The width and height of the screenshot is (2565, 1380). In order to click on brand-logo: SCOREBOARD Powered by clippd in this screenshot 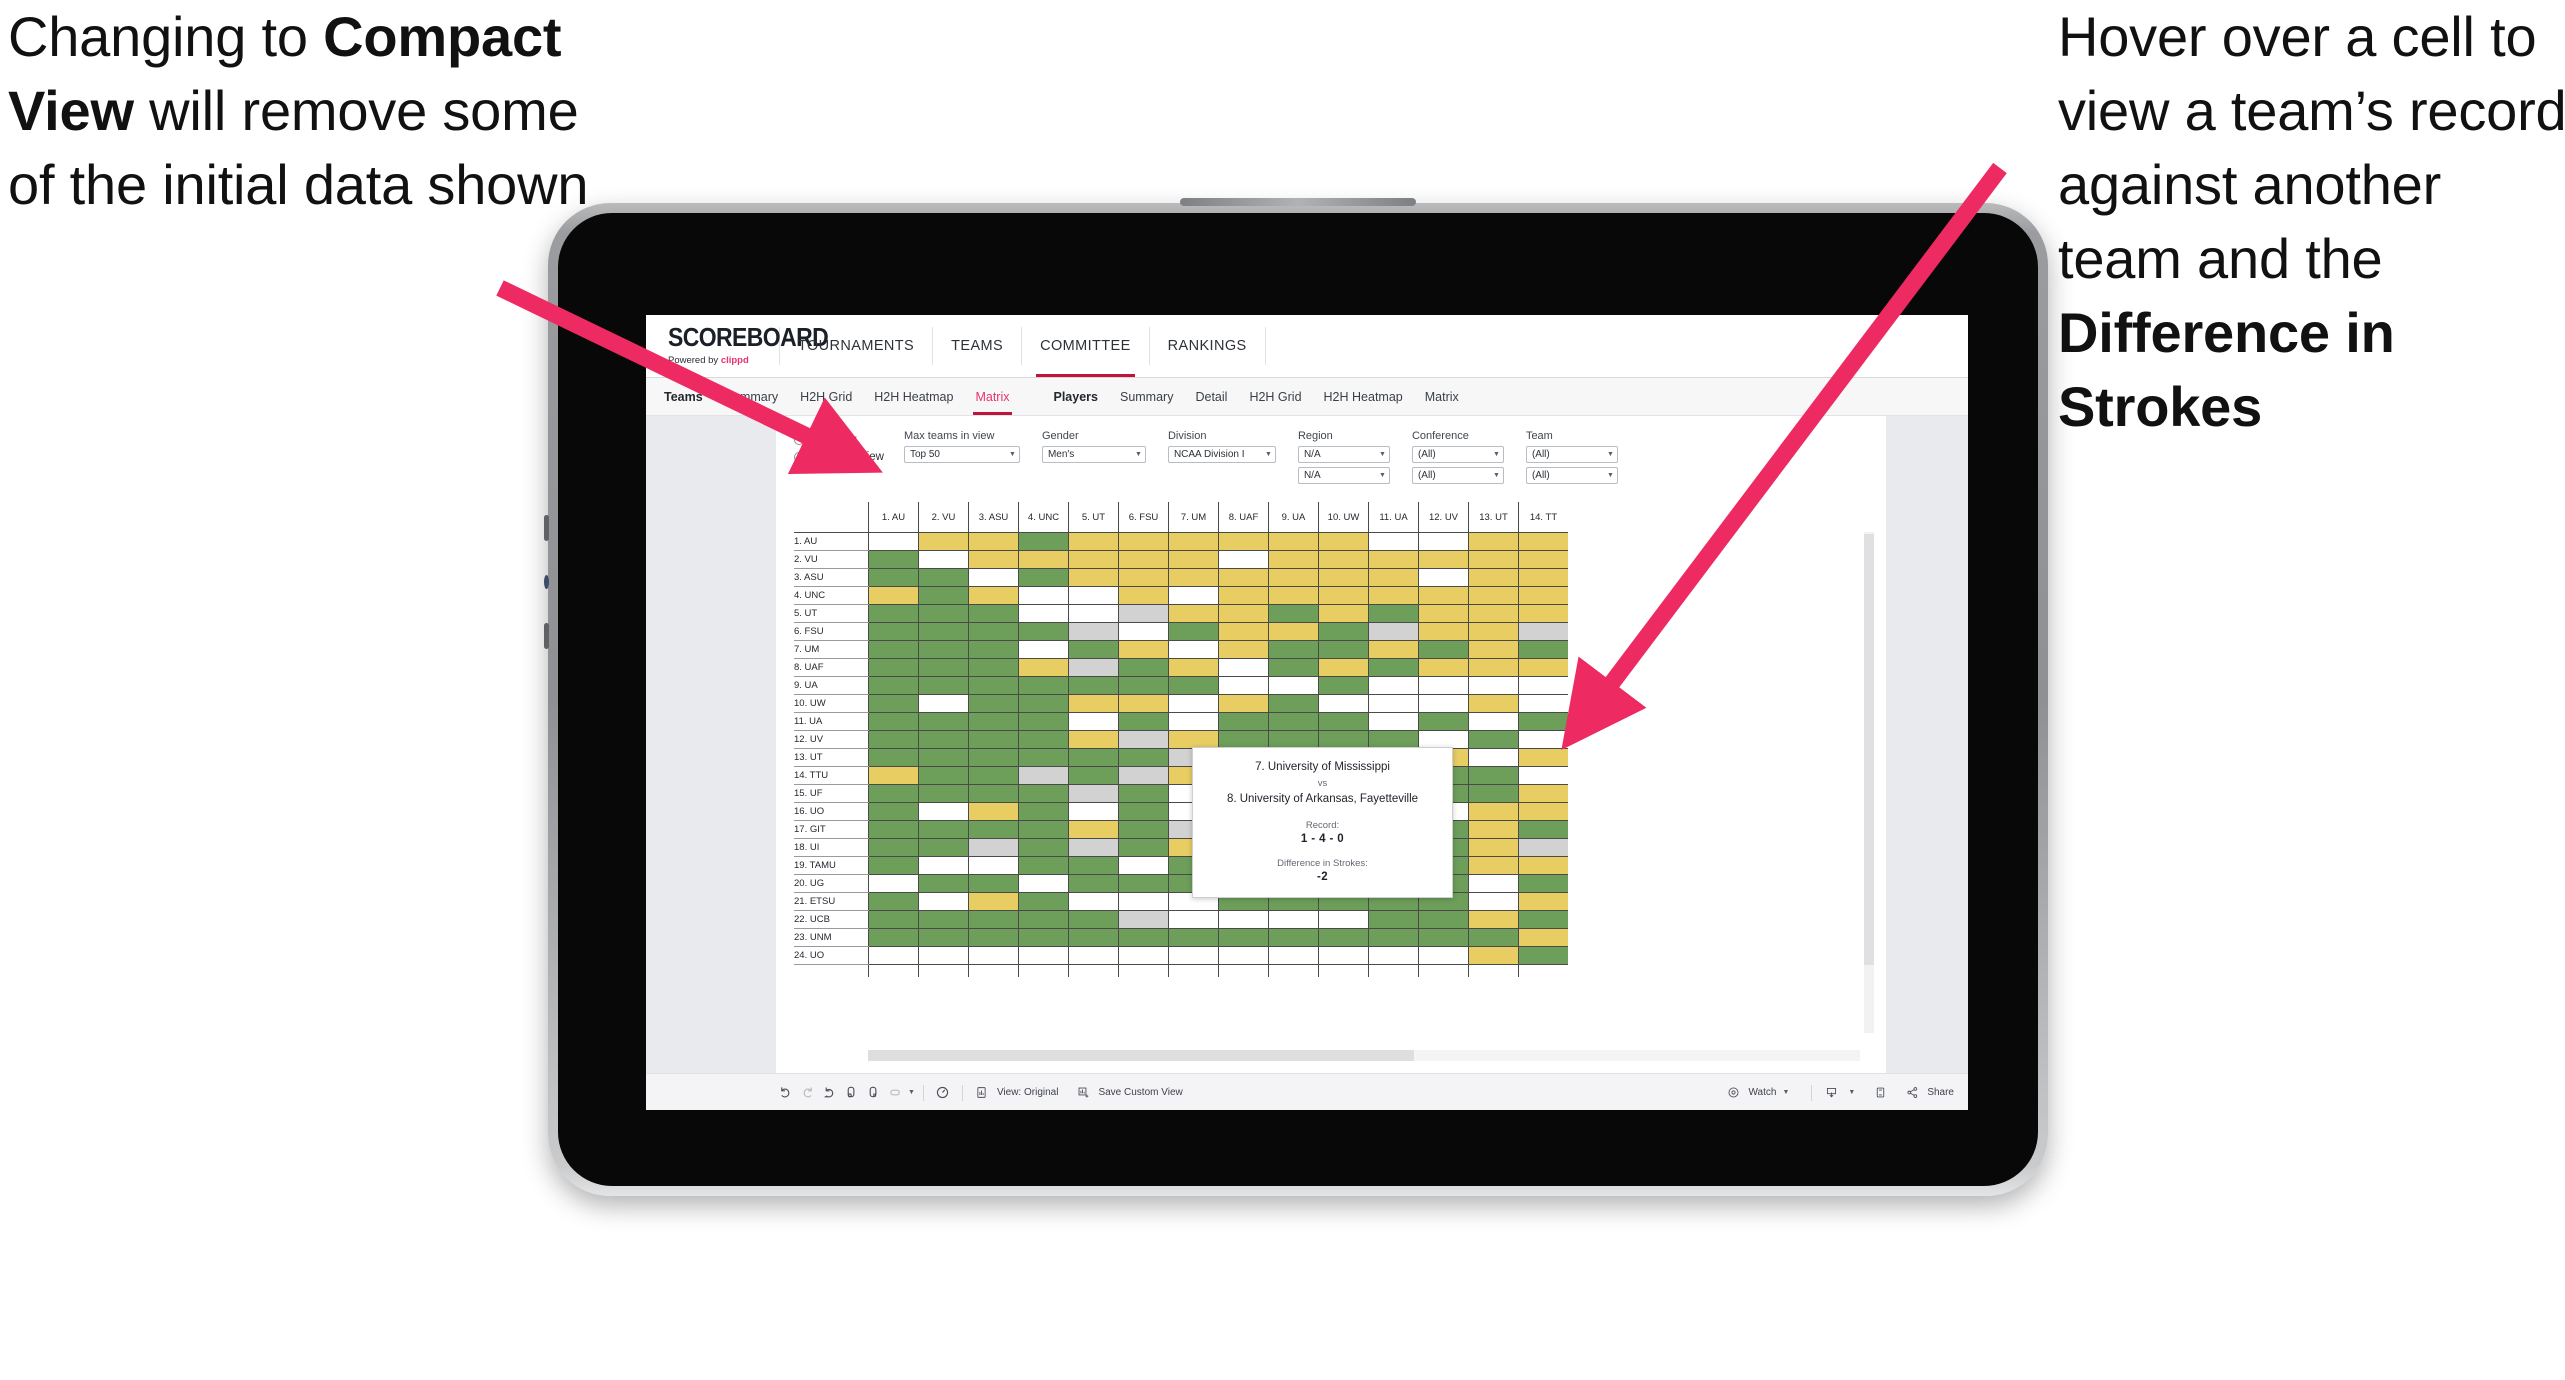, I will do `click(737, 346)`.